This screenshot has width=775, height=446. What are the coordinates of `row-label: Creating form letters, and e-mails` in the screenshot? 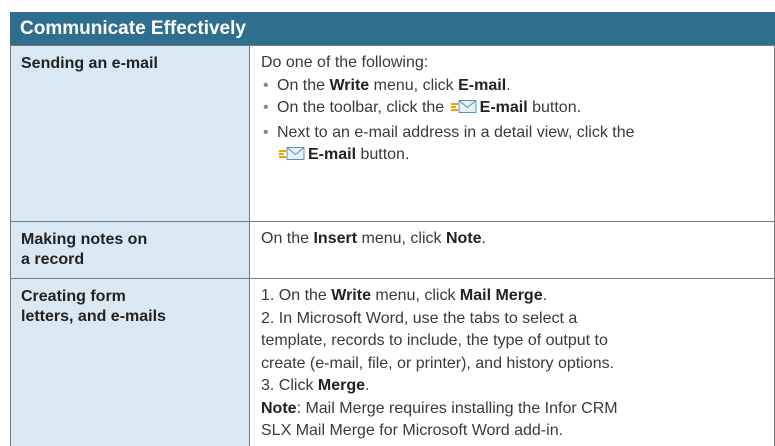 It's located at (93, 306).